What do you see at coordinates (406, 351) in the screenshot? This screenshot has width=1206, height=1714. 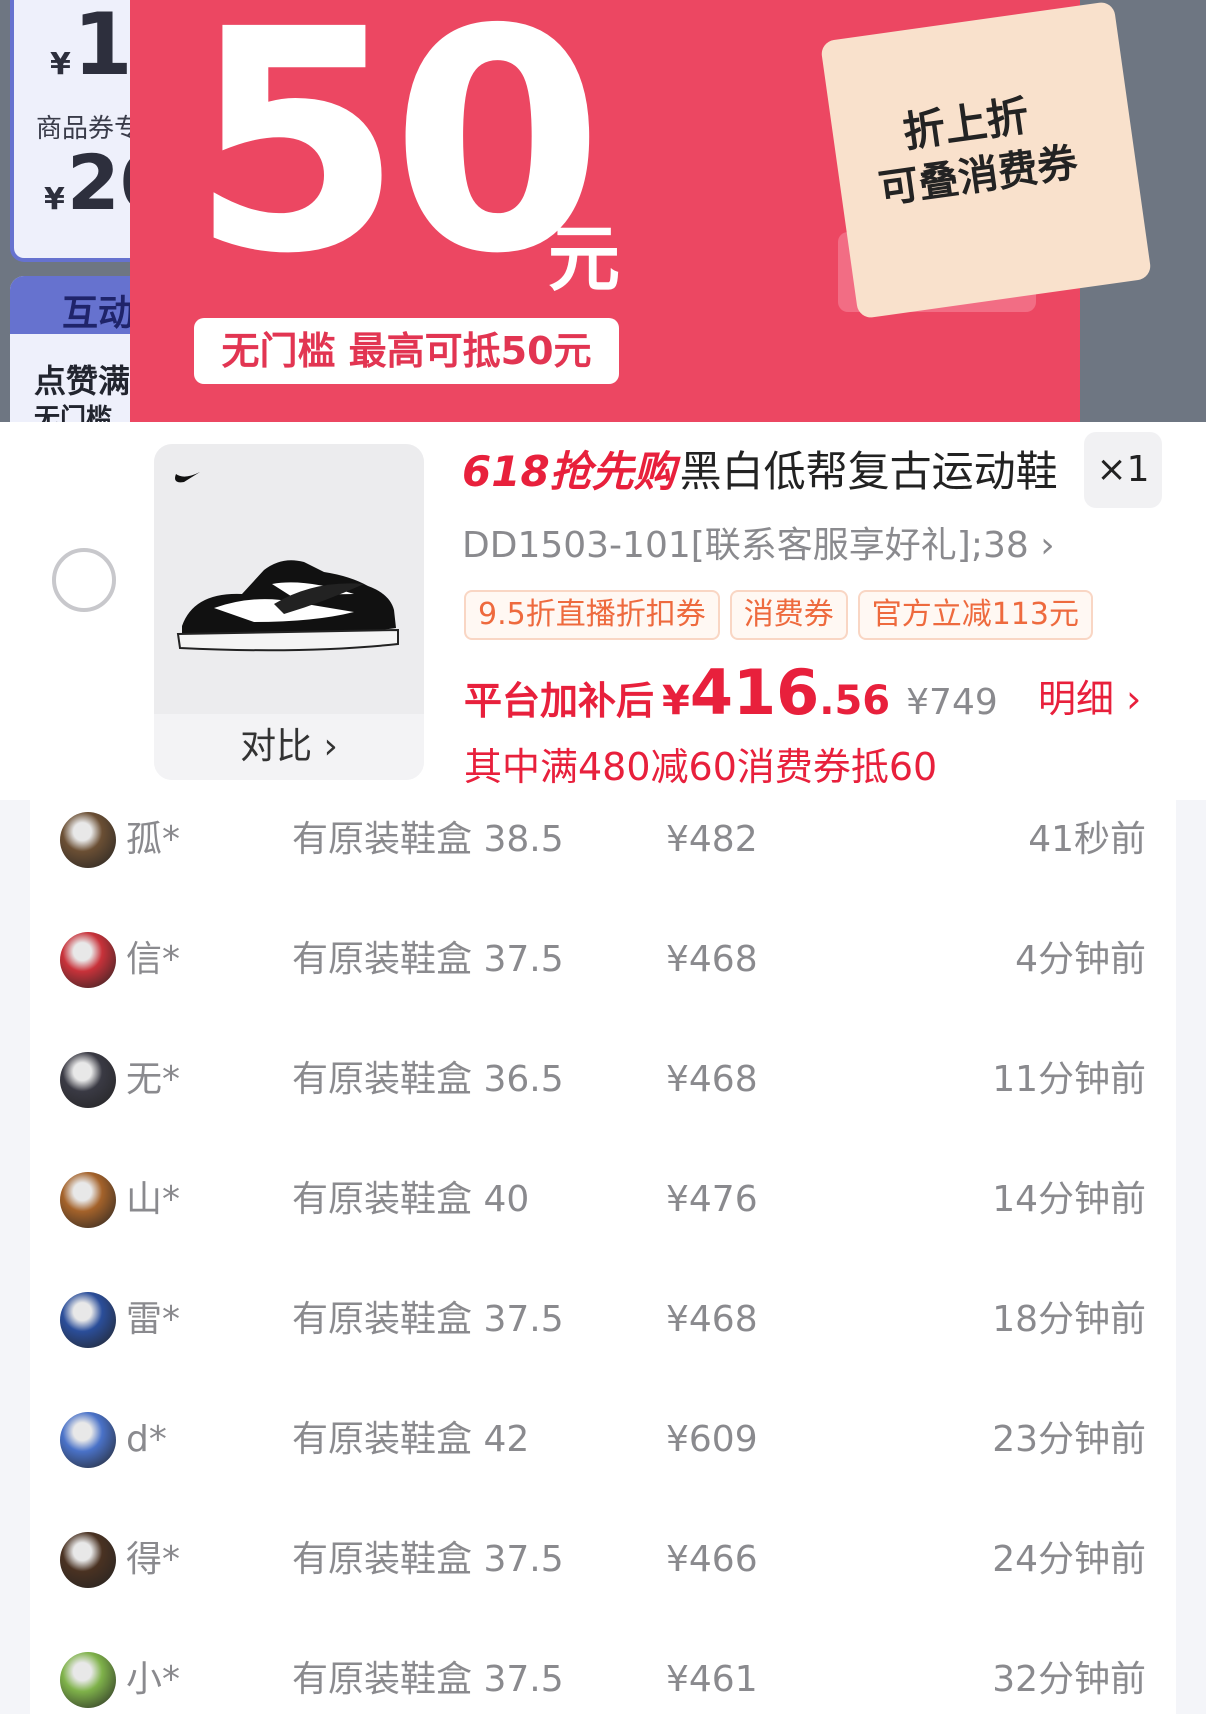 I see `coupon-threshold-pill: 无门槛 最高可抵50元` at bounding box center [406, 351].